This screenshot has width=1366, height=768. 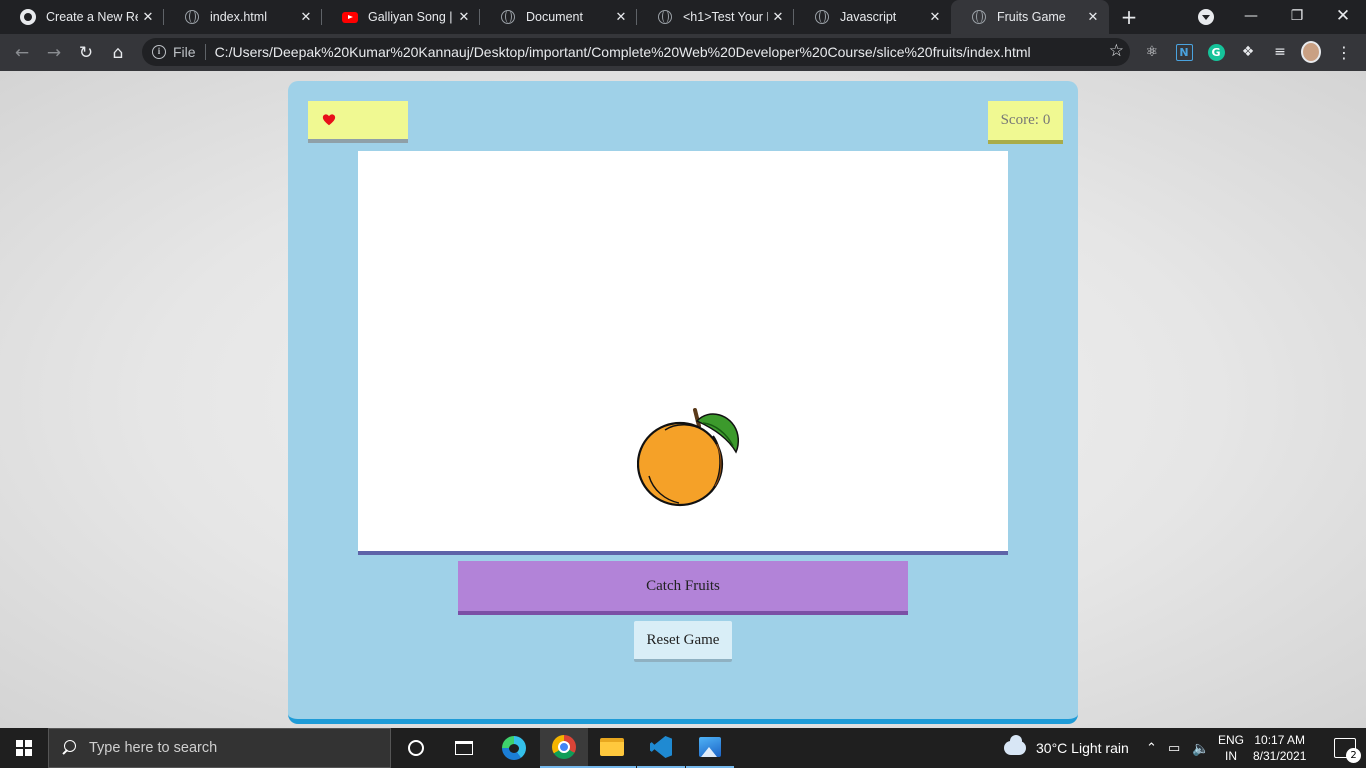 I want to click on cortana-button, so click(x=416, y=748).